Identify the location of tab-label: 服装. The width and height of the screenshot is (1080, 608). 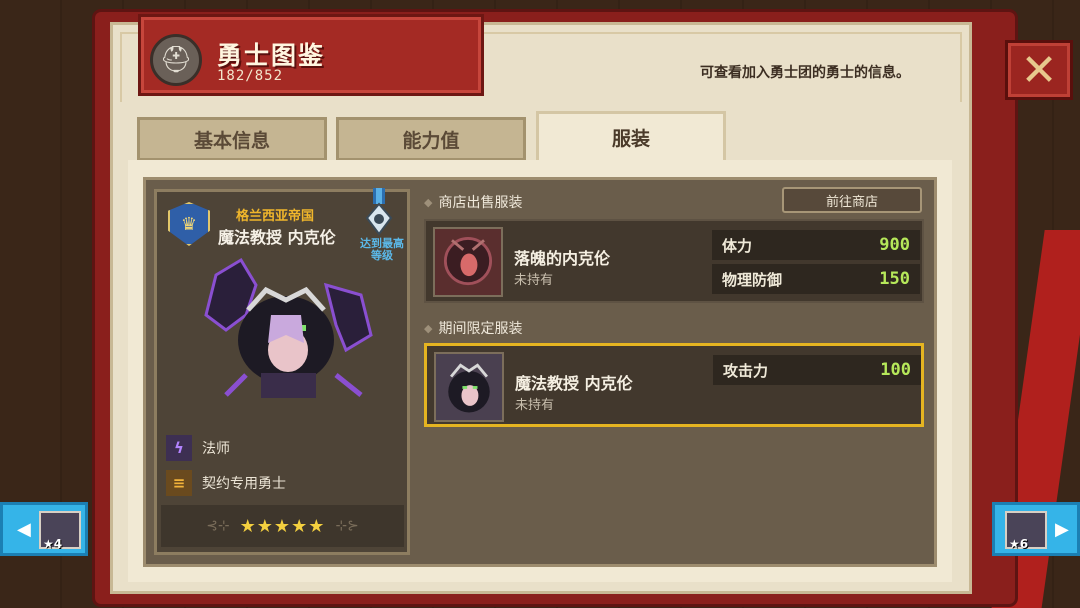
(630, 139).